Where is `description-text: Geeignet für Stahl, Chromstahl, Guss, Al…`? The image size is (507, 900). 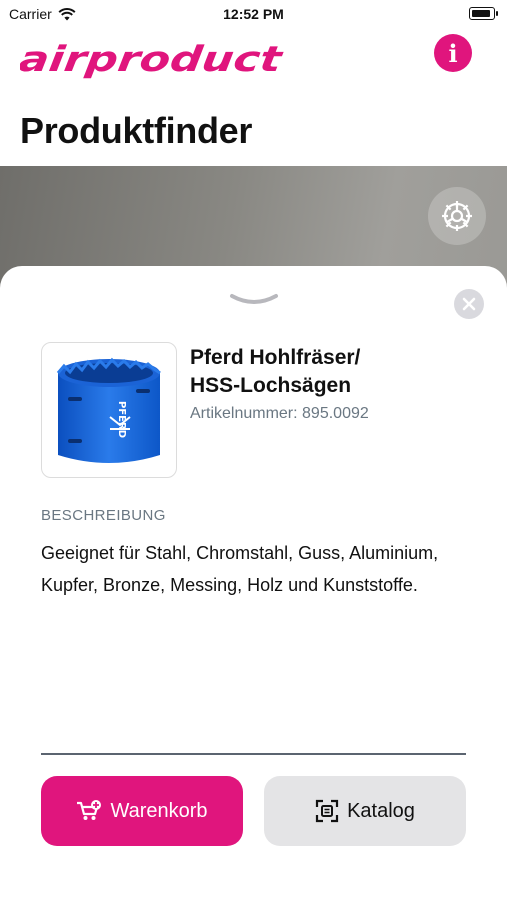 description-text: Geeignet für Stahl, Chromstahl, Guss, Al… is located at coordinates (240, 569).